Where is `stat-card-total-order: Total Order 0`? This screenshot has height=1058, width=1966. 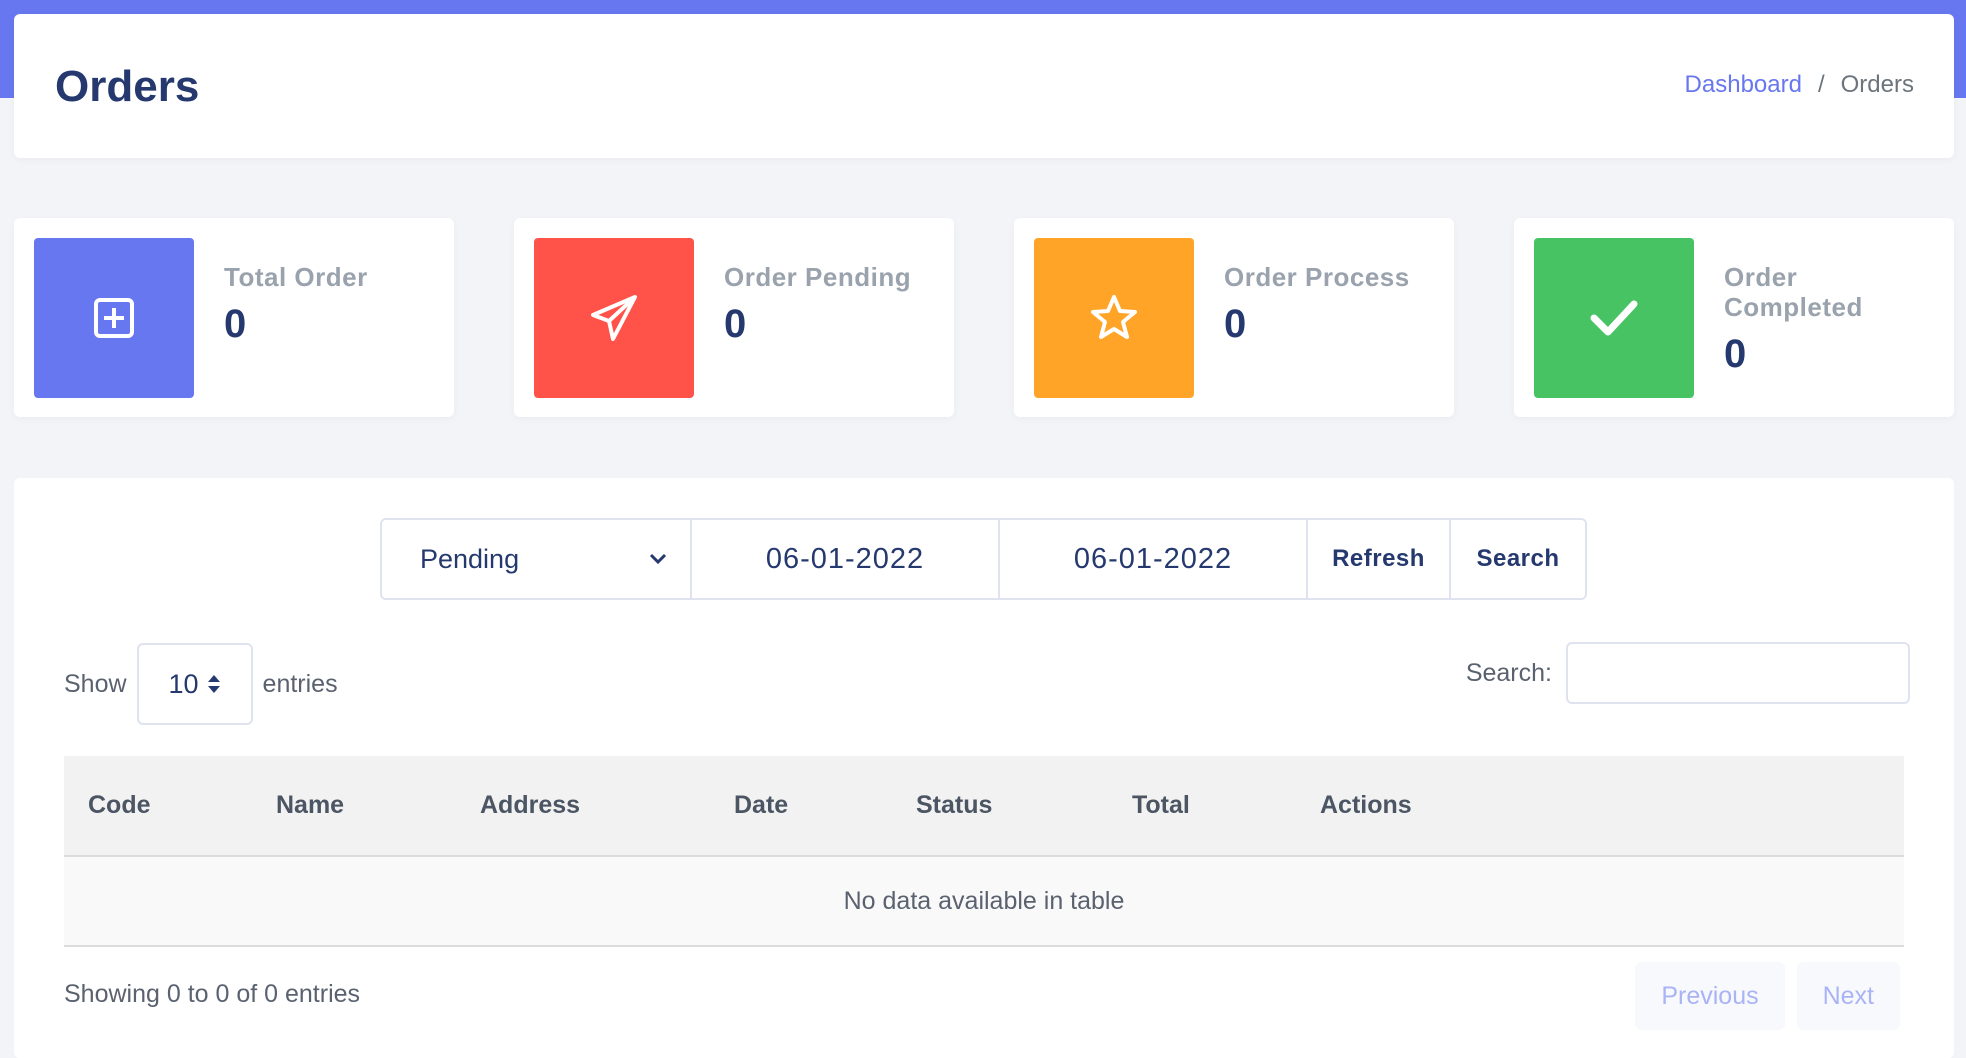
stat-card-total-order: Total Order 0 is located at coordinates (234, 317).